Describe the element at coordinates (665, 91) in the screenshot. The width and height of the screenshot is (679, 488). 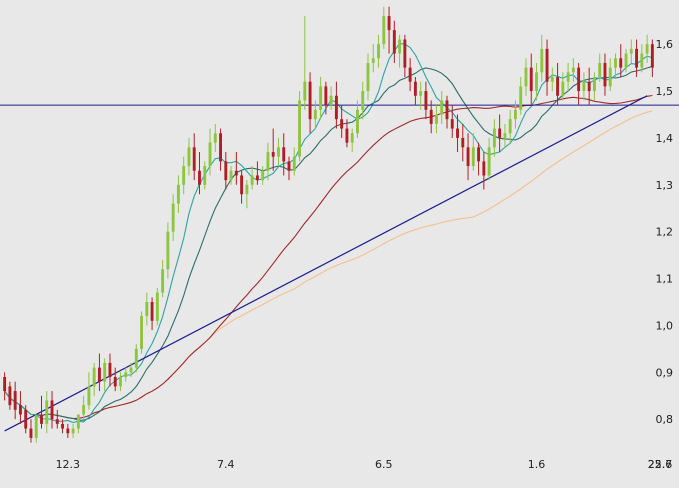
I see `y-tick-label: 1,5` at that location.